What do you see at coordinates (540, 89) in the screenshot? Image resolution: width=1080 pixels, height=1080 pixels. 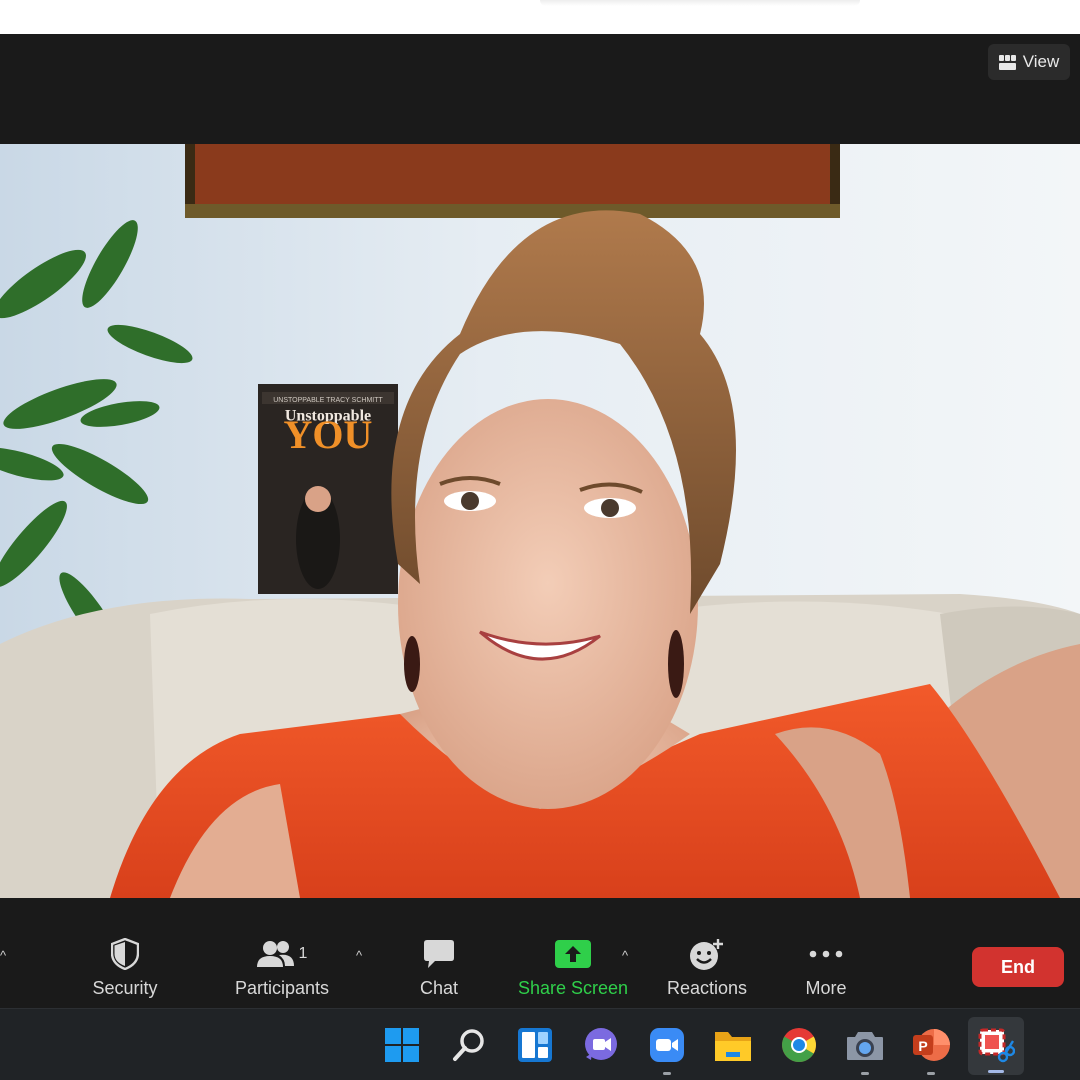 I see `meeting-header: View` at bounding box center [540, 89].